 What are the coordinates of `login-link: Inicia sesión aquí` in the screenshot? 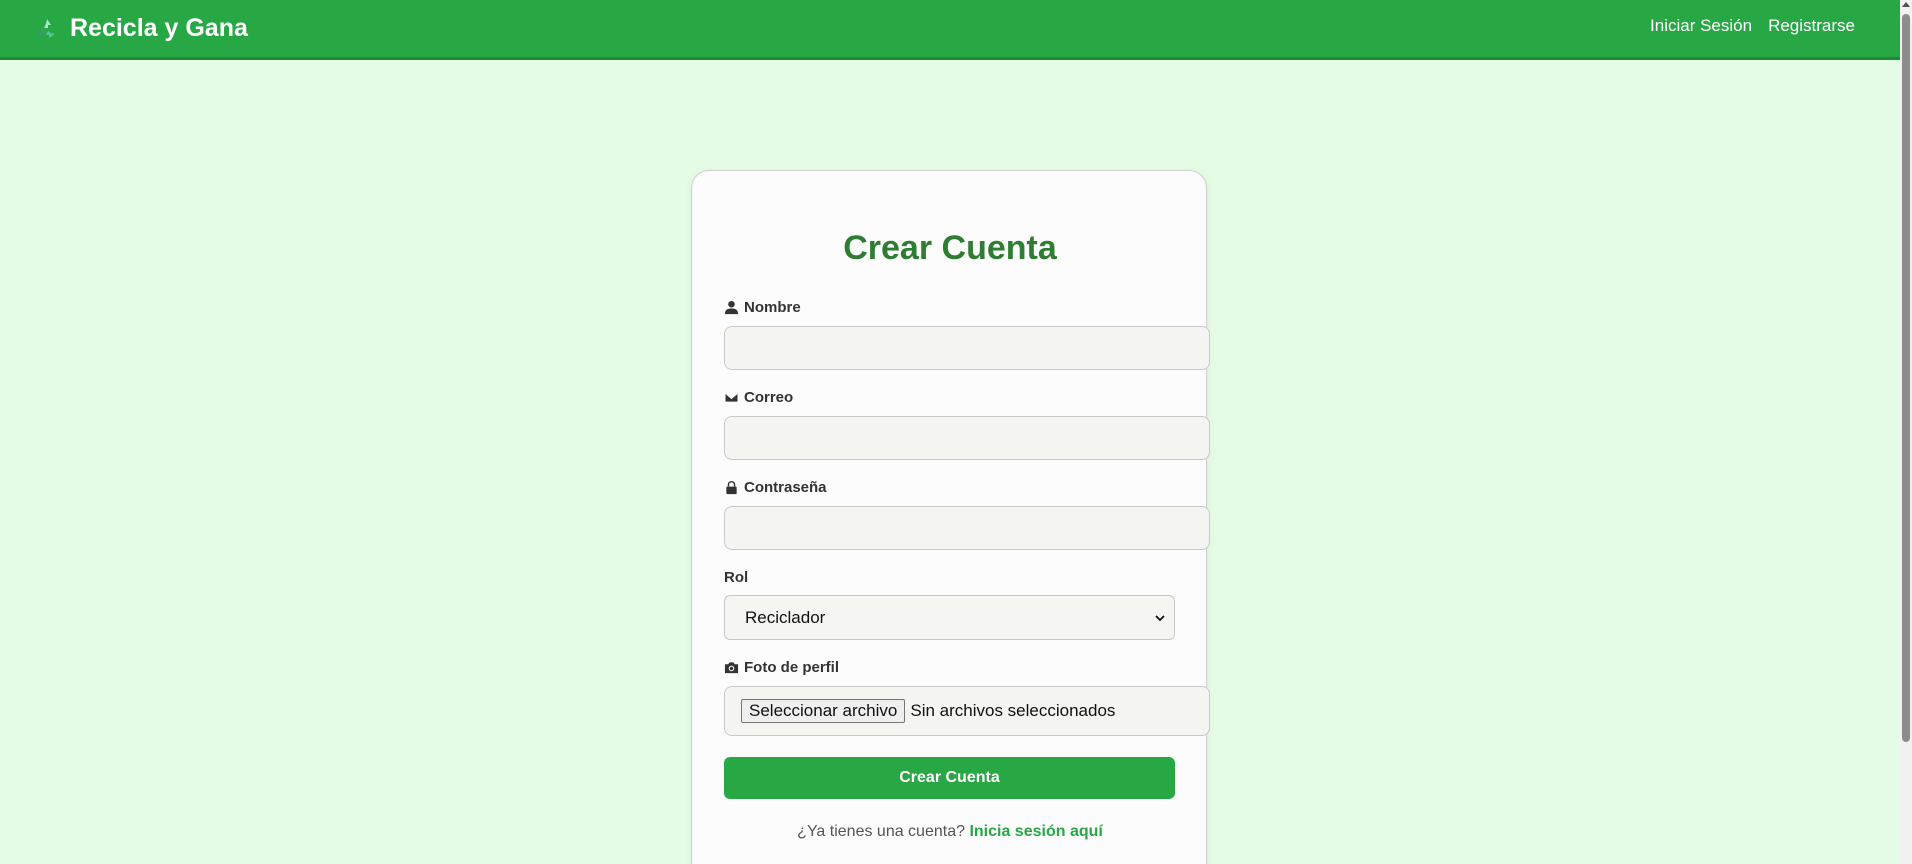 It's located at (1035, 831).